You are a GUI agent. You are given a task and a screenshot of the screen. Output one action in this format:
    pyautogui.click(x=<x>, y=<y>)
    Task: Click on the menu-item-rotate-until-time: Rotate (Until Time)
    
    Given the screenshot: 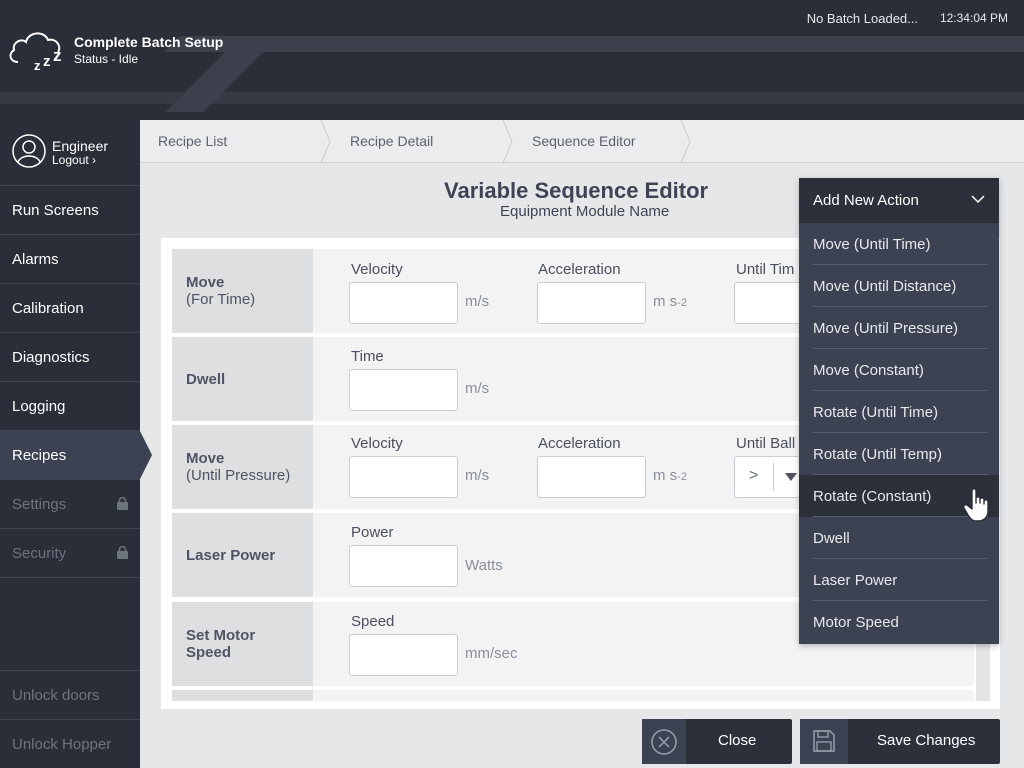 What is the action you would take?
    pyautogui.click(x=899, y=412)
    